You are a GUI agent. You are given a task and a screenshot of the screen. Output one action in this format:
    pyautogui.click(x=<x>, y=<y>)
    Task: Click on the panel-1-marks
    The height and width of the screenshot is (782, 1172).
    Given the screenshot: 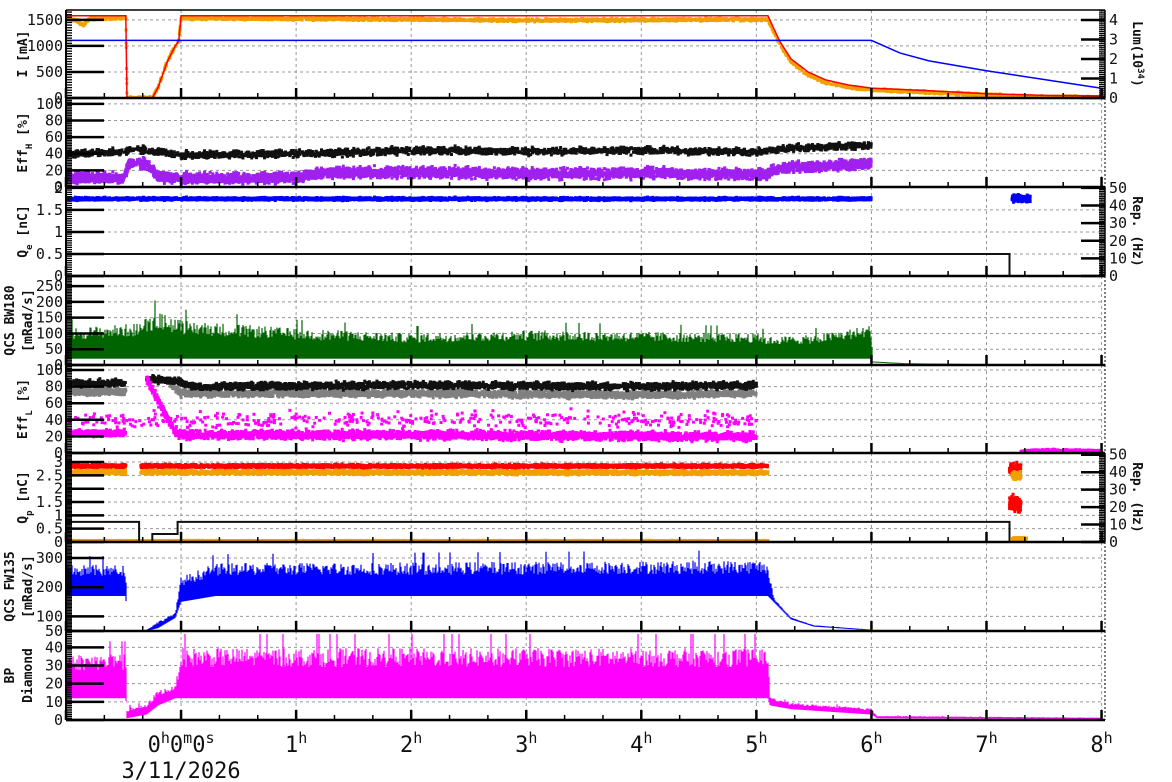 What is the action you would take?
    pyautogui.click(x=584, y=56)
    